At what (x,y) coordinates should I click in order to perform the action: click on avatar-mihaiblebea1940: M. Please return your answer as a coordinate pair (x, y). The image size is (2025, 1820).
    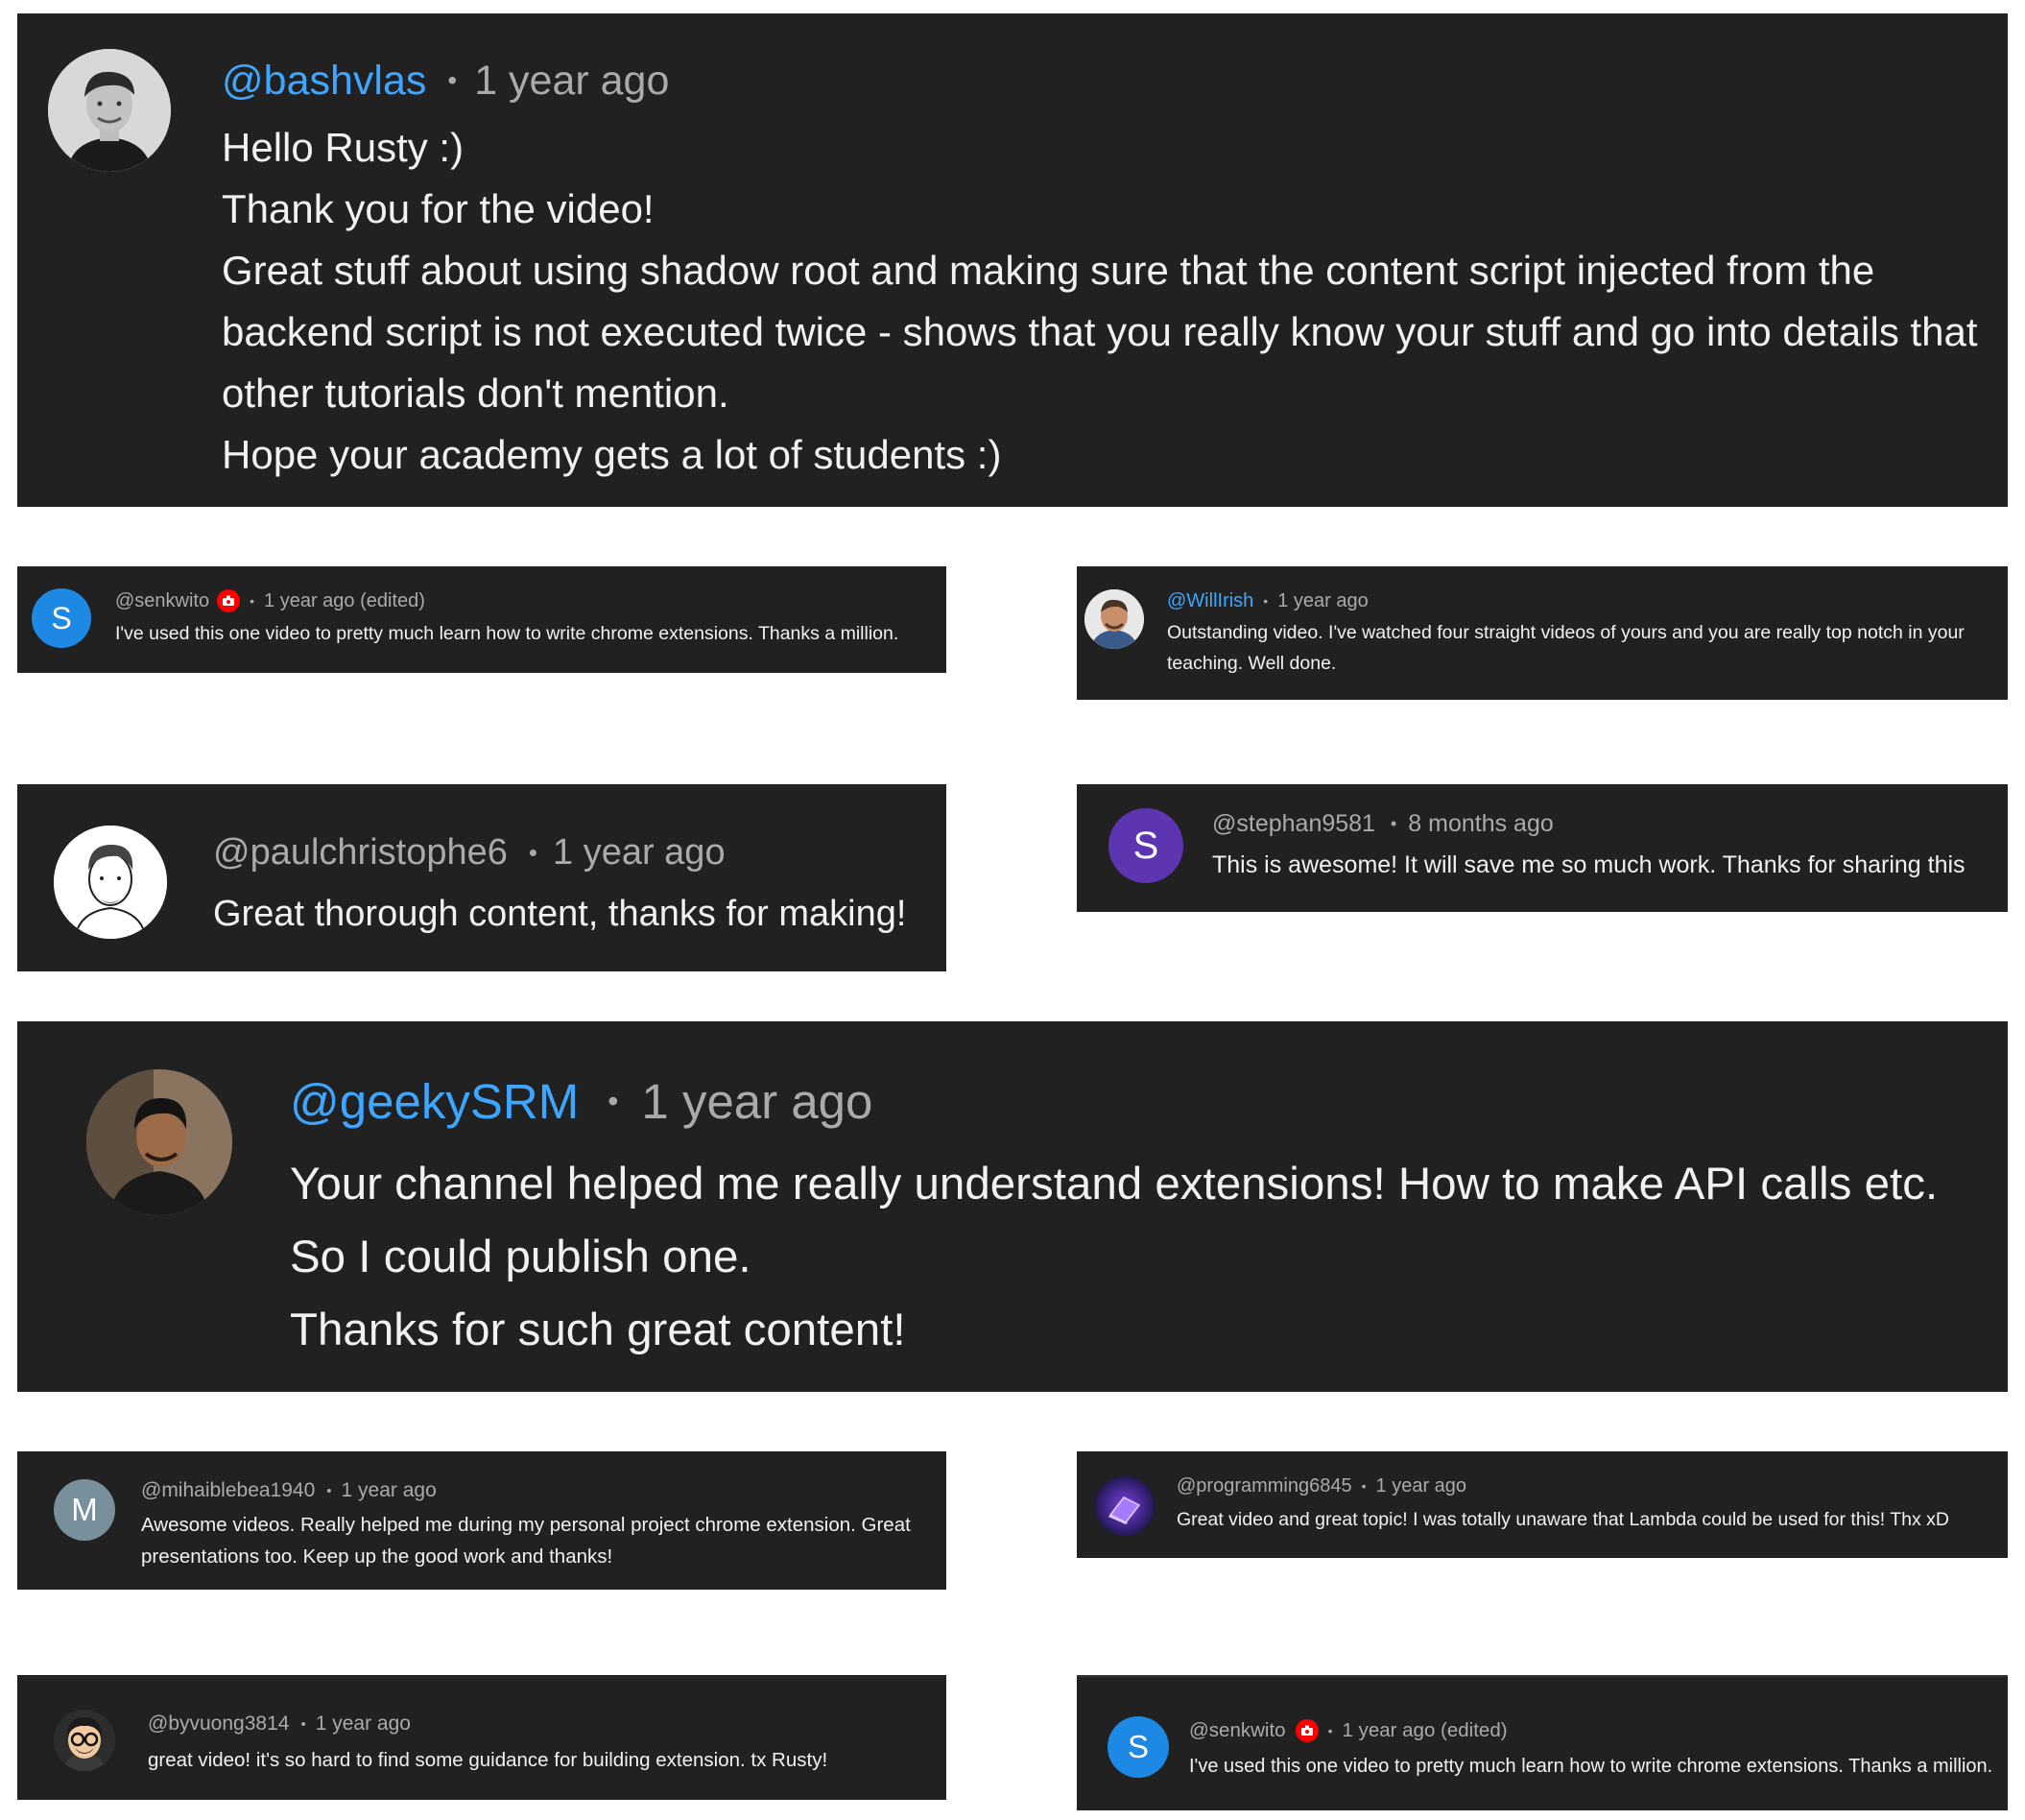
    Looking at the image, I should click on (84, 1510).